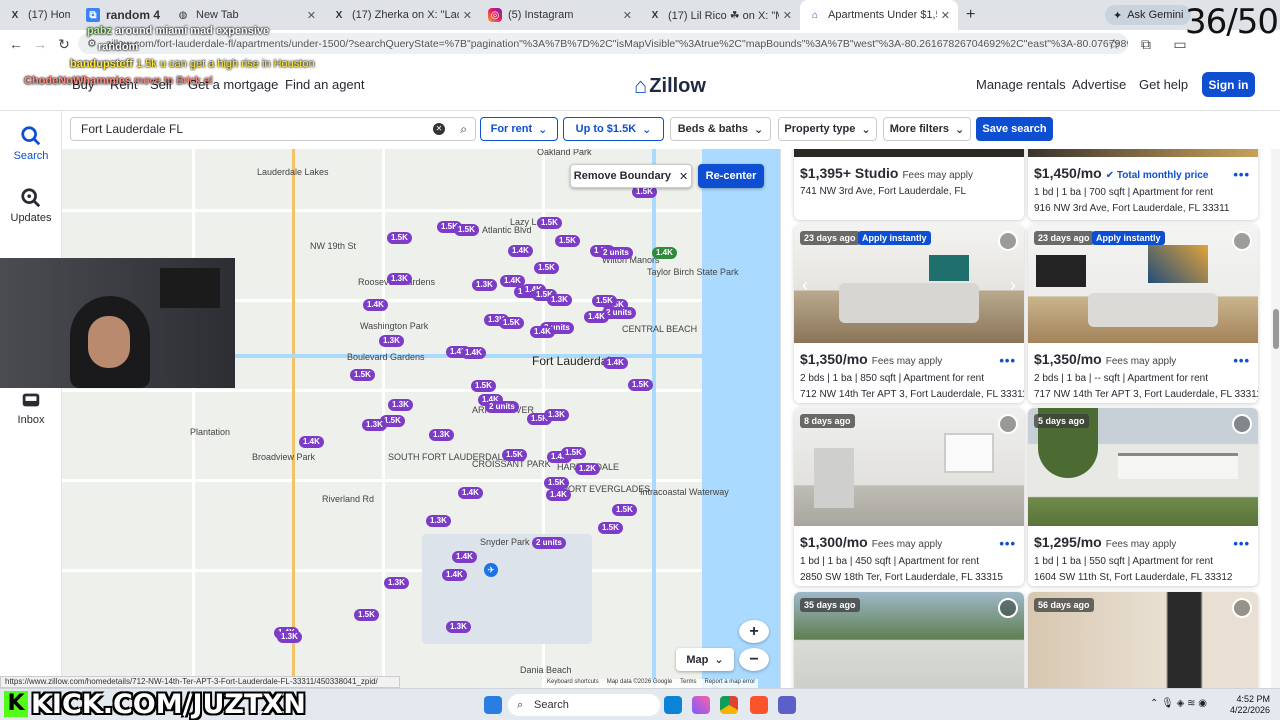 The width and height of the screenshot is (1280, 720). I want to click on price-filter: Up to $1.5K ⌄, so click(613, 129).